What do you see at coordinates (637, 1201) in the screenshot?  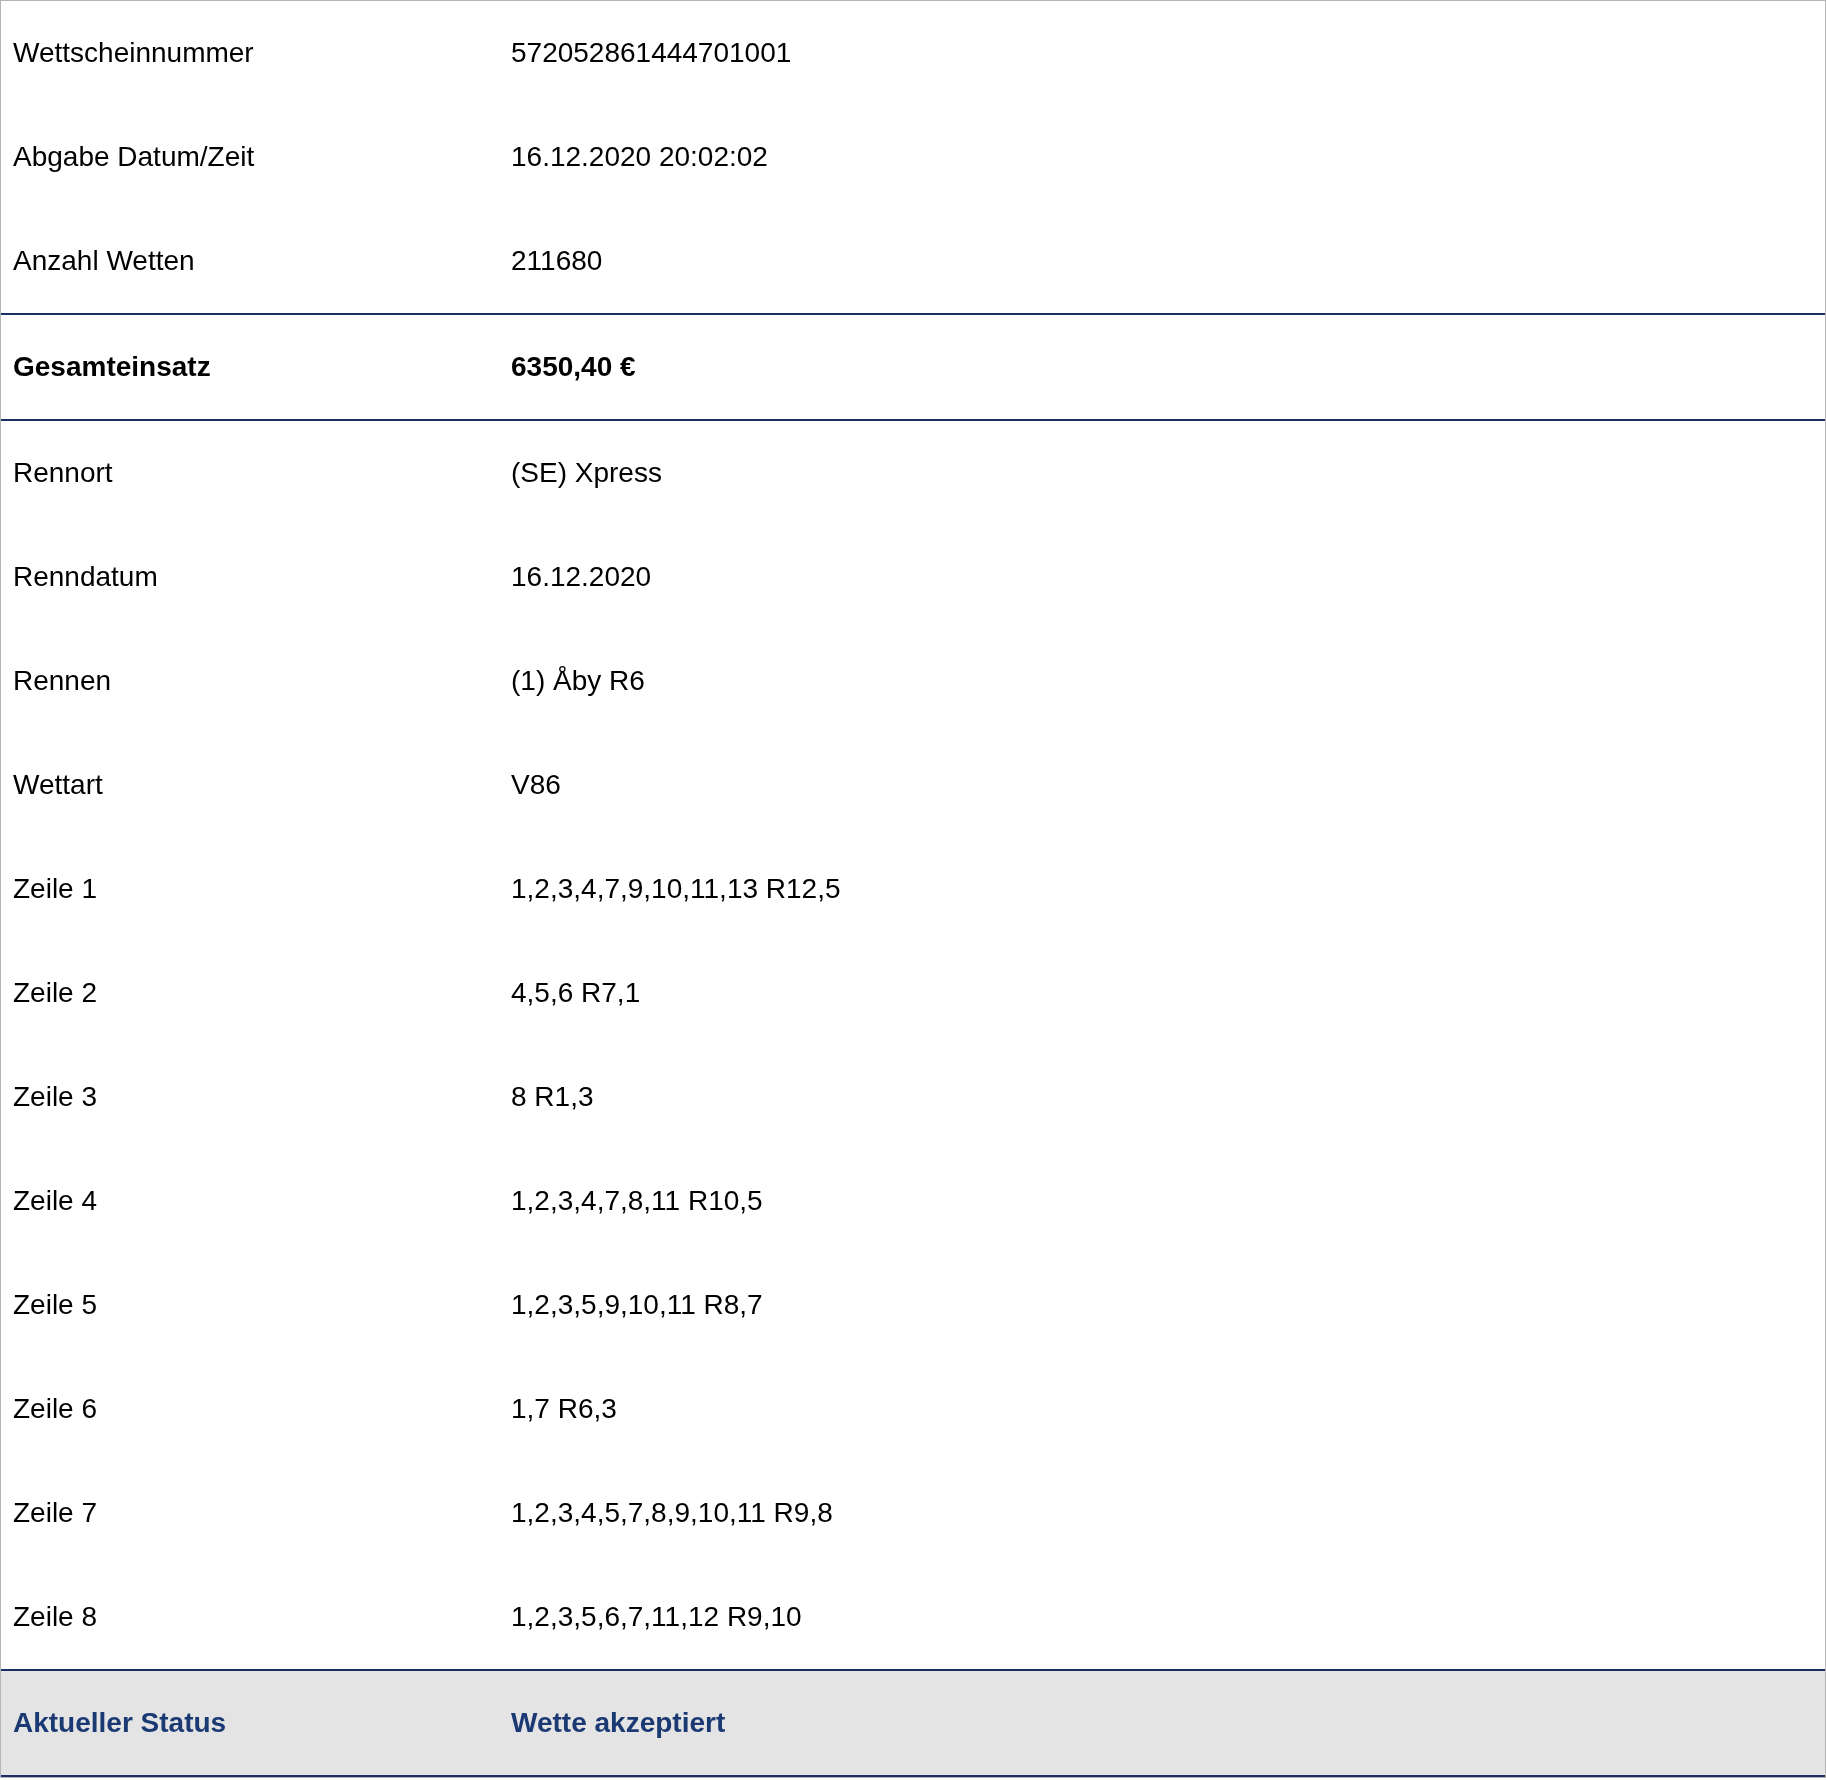 I see `field-value: 1,2,3,4,7,8,11 R10,5` at bounding box center [637, 1201].